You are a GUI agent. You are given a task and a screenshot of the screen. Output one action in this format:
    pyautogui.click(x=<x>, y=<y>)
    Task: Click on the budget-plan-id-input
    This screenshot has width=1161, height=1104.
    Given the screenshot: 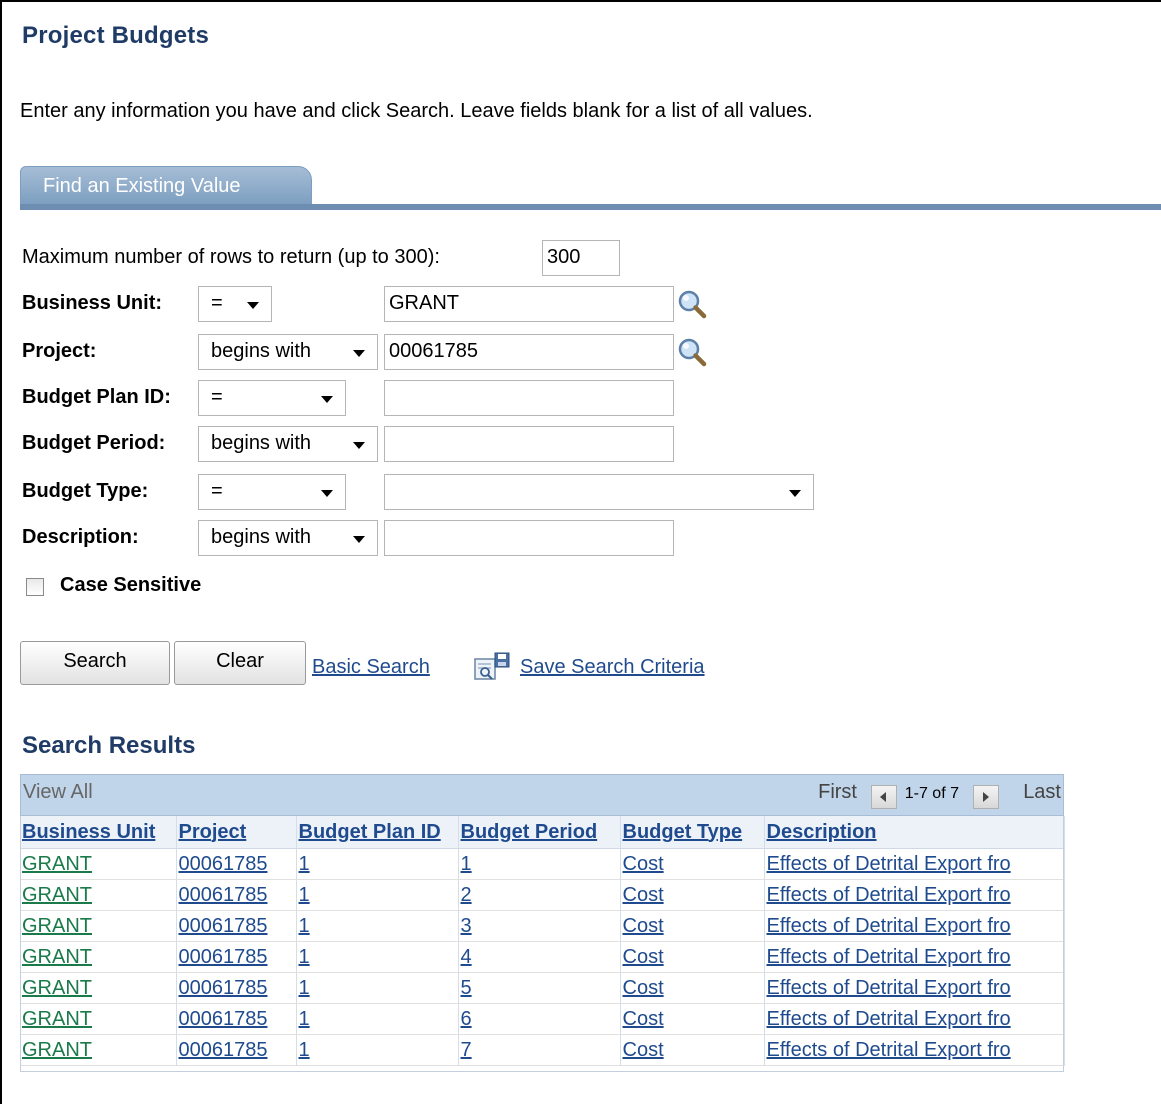 What is the action you would take?
    pyautogui.click(x=529, y=398)
    